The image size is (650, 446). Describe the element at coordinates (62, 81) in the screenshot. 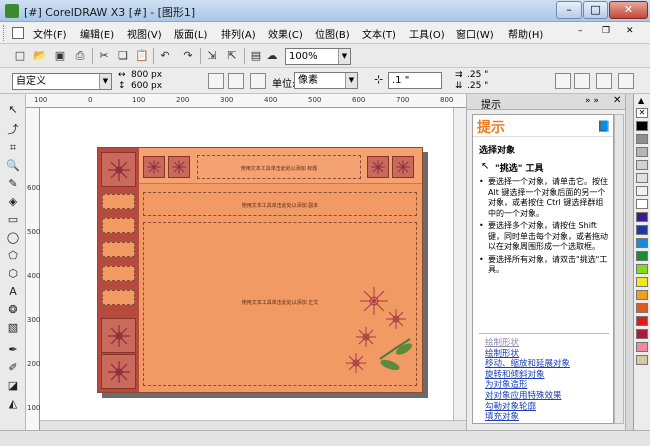

I see `paper-preset-combo: 自定义 ▼` at that location.